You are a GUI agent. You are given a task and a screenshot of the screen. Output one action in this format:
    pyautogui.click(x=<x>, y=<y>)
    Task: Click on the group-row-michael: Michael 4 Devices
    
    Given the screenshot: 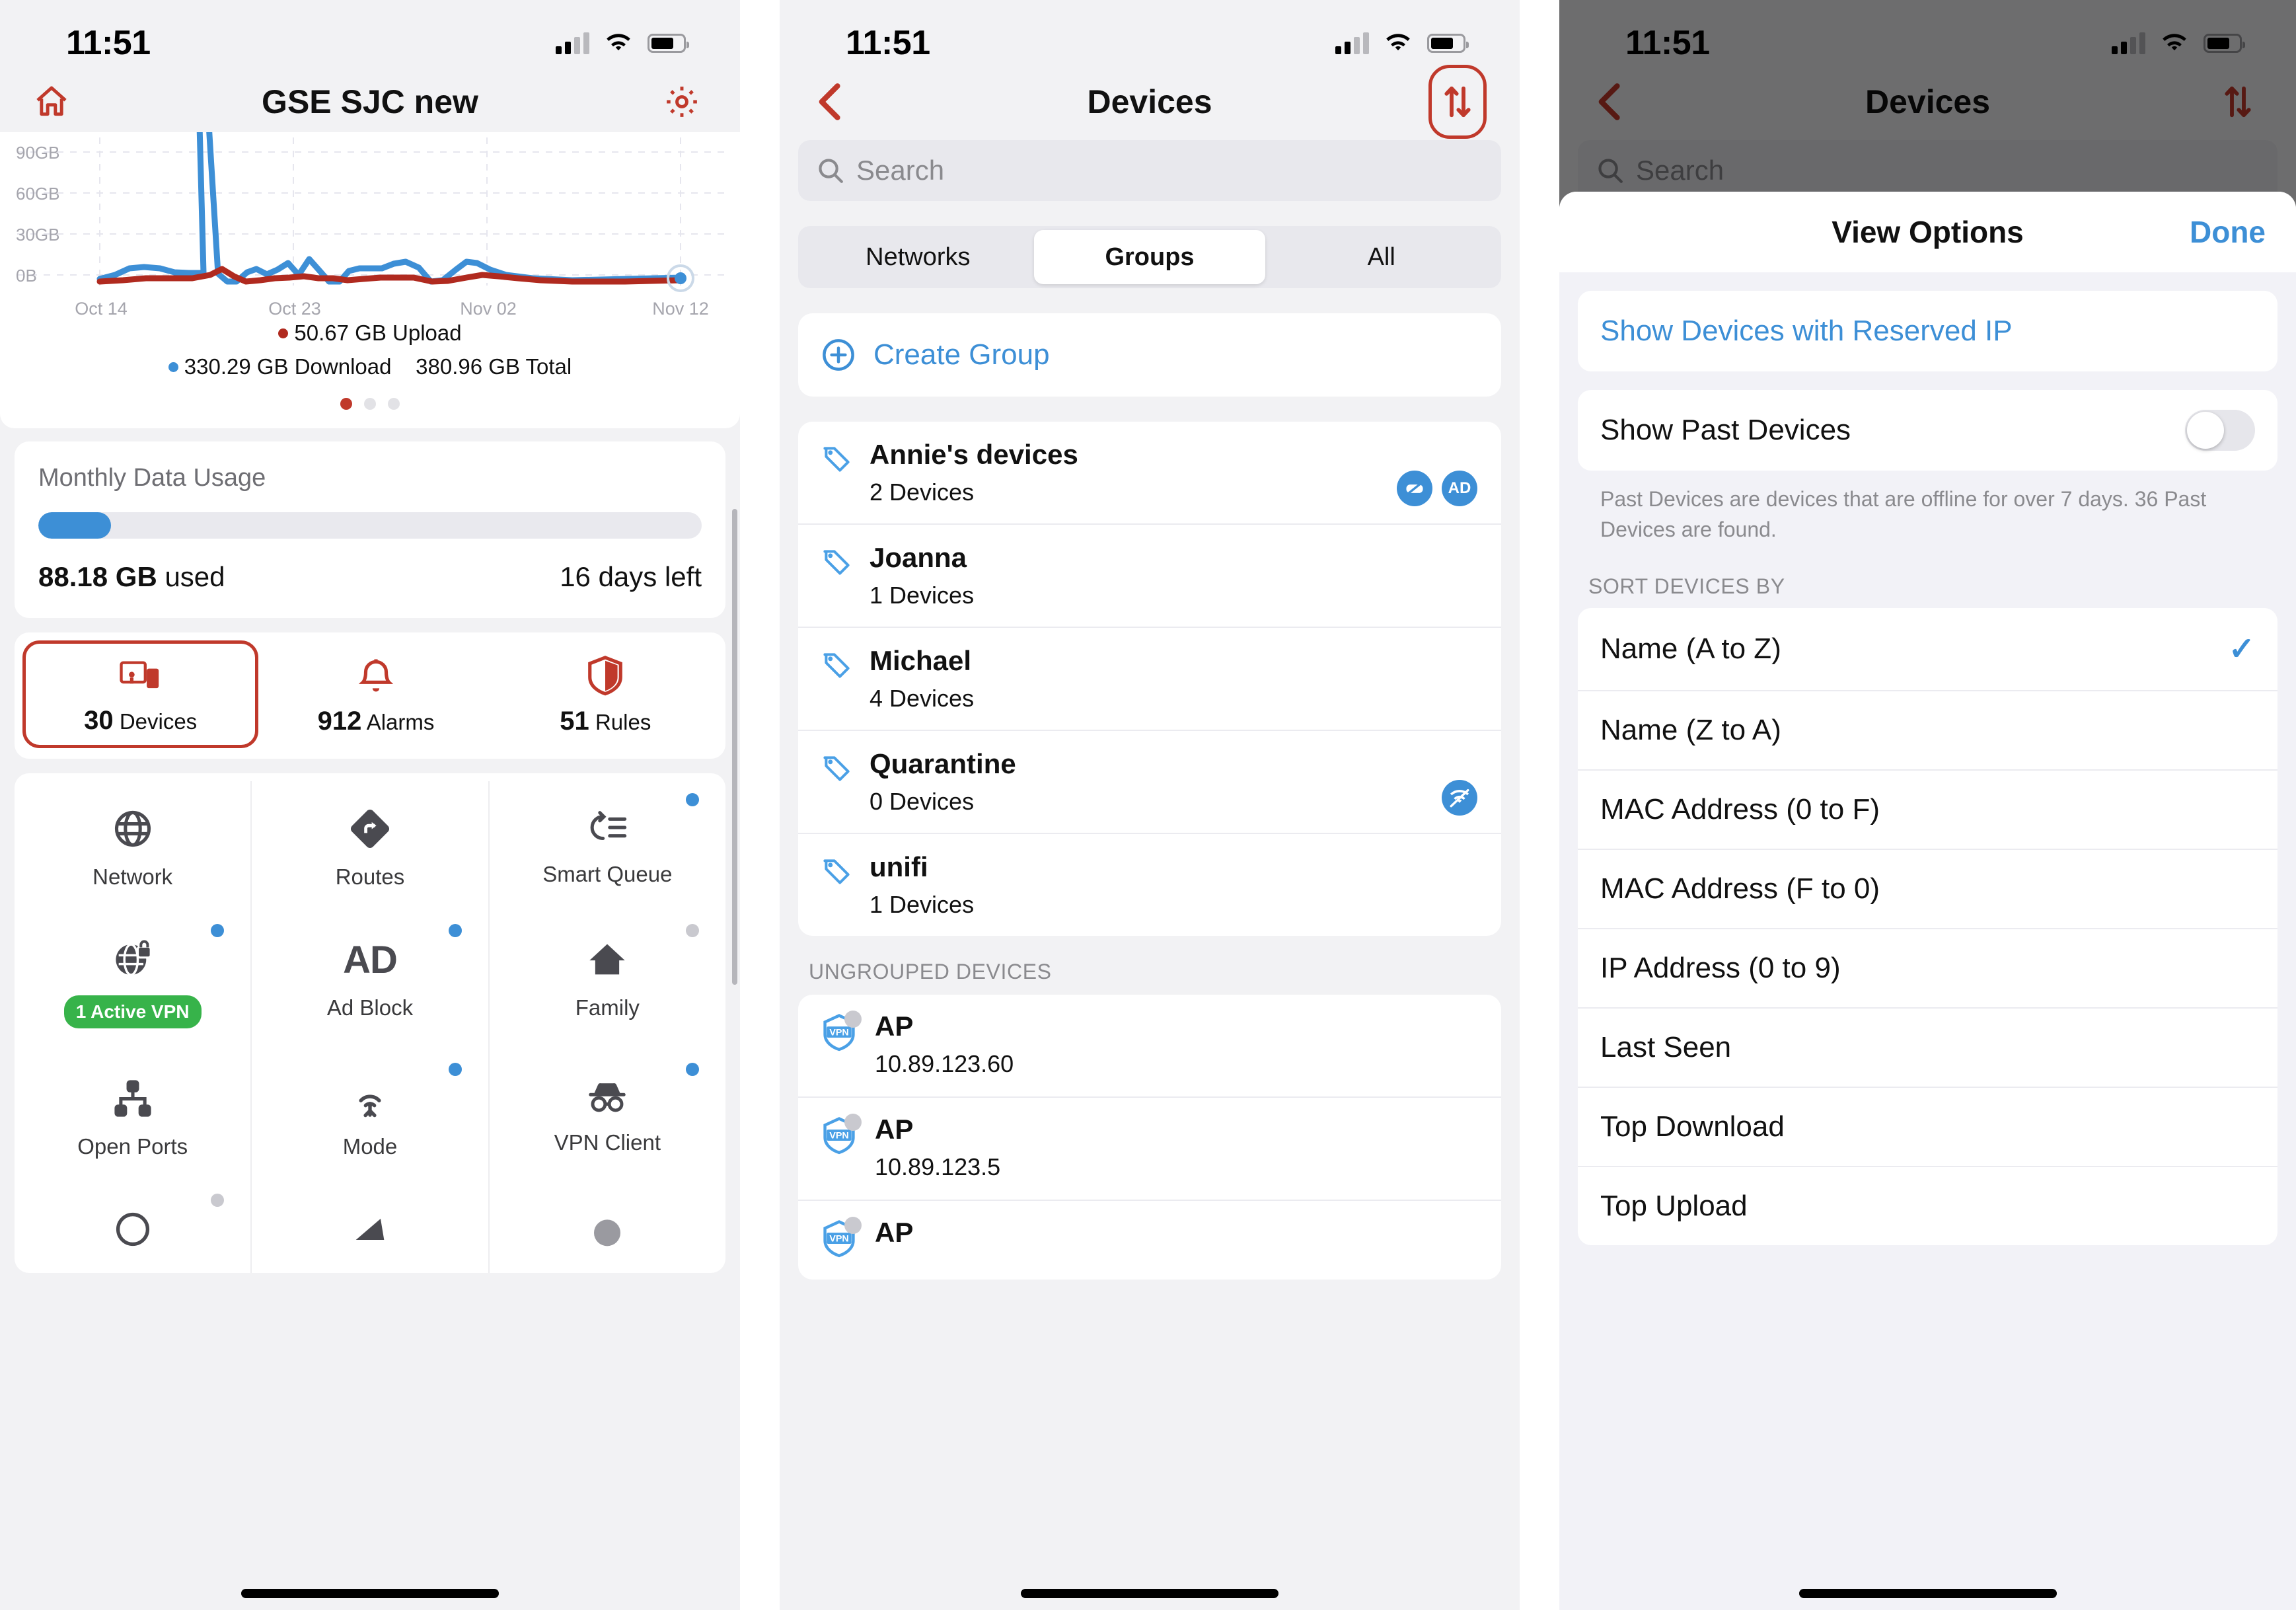 What is the action you would take?
    pyautogui.click(x=1149, y=678)
    